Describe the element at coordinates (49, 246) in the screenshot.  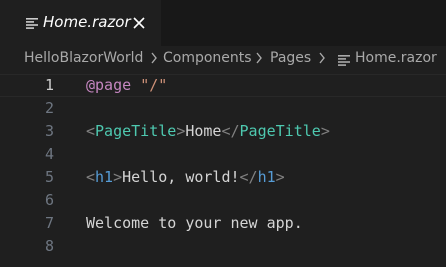
I see `line-number: 8` at that location.